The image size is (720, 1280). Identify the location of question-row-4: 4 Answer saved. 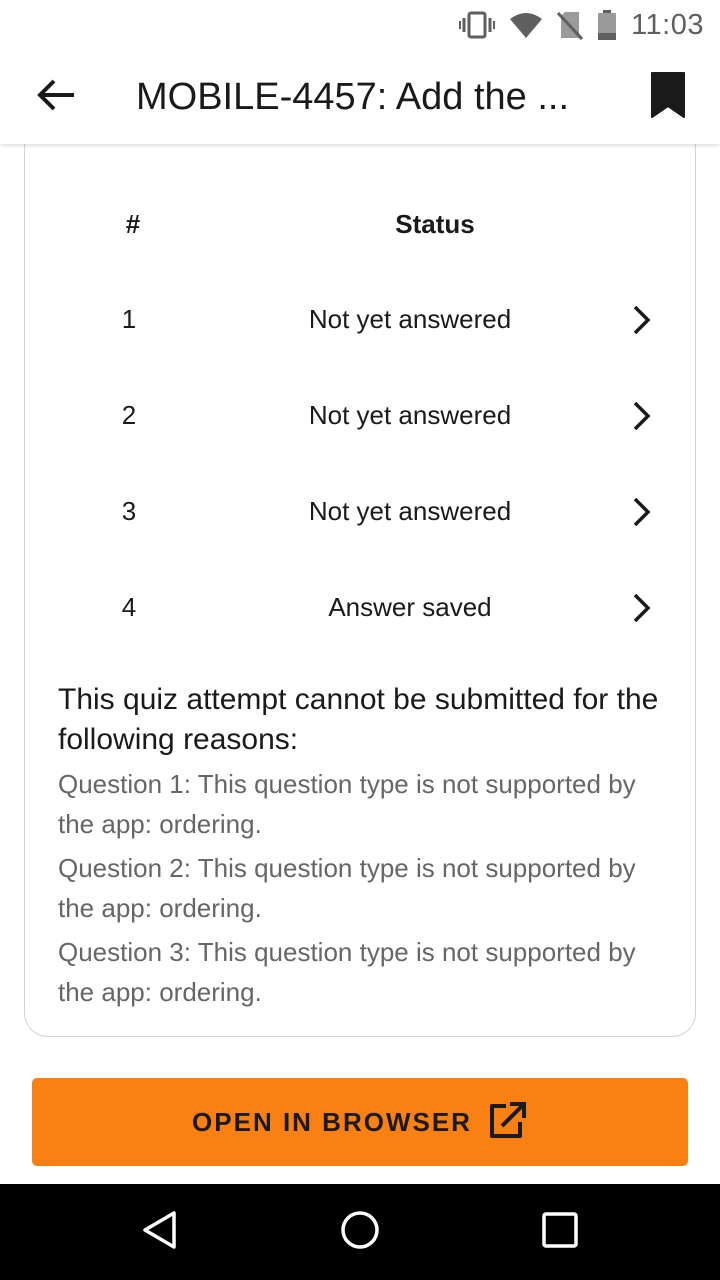
(360, 607).